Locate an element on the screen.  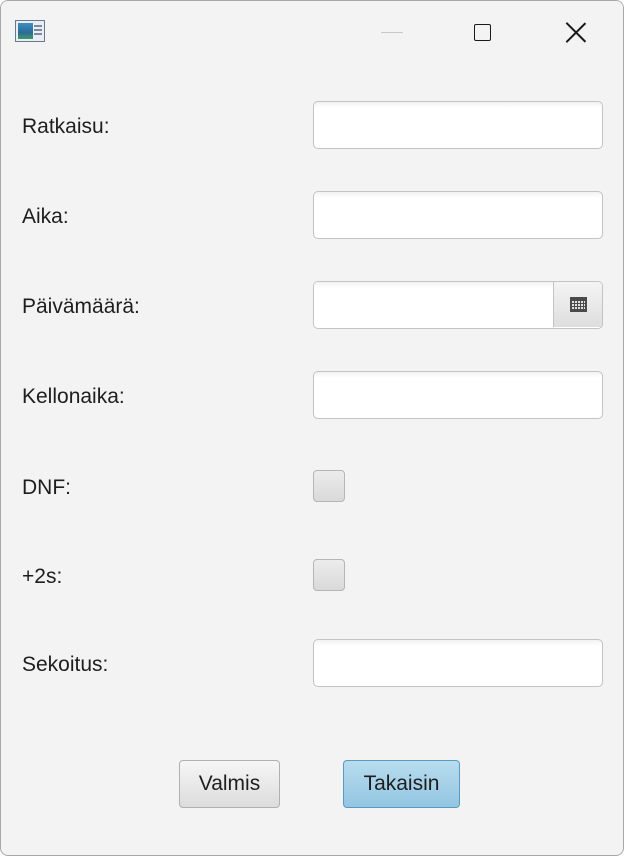
date-picker is located at coordinates (458, 305).